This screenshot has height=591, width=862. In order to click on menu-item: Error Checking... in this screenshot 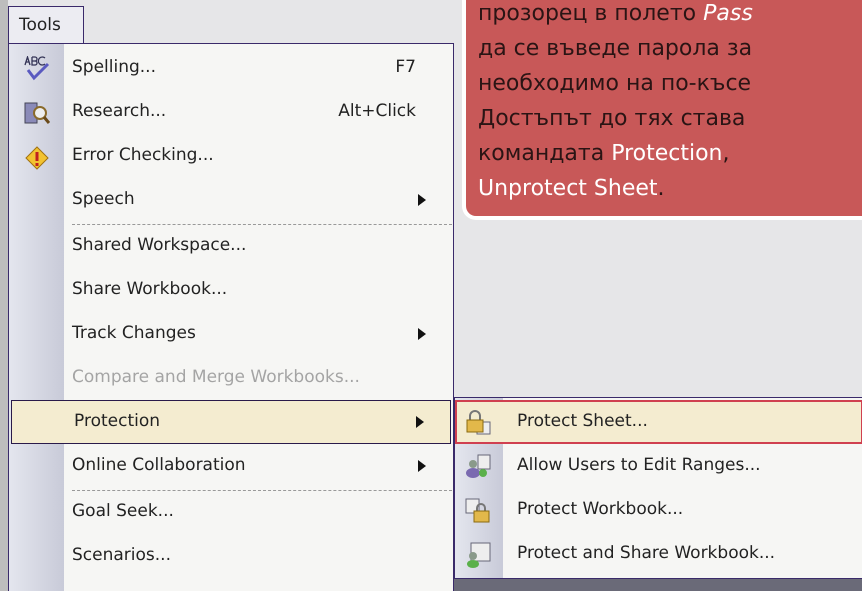, I will do `click(231, 156)`.